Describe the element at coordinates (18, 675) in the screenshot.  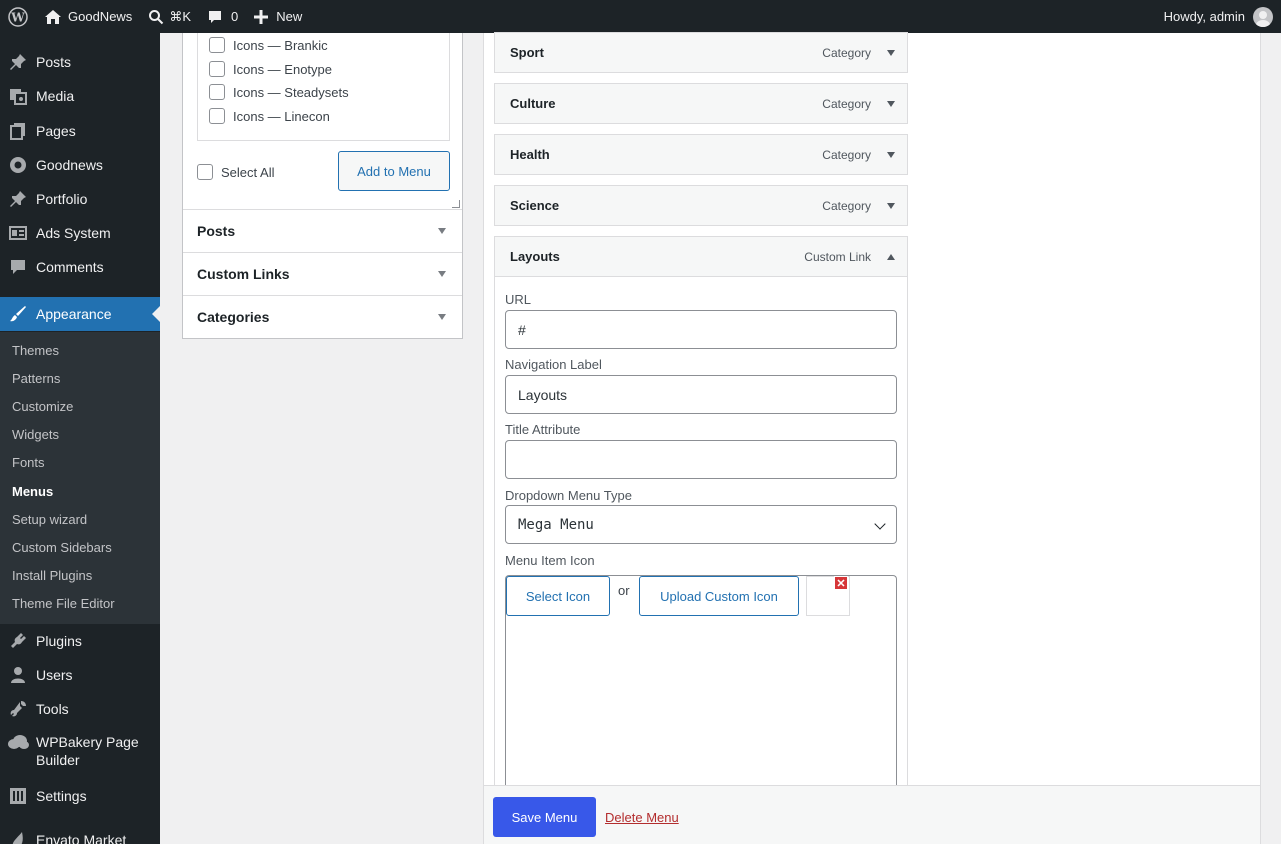
I see `user-icon` at that location.